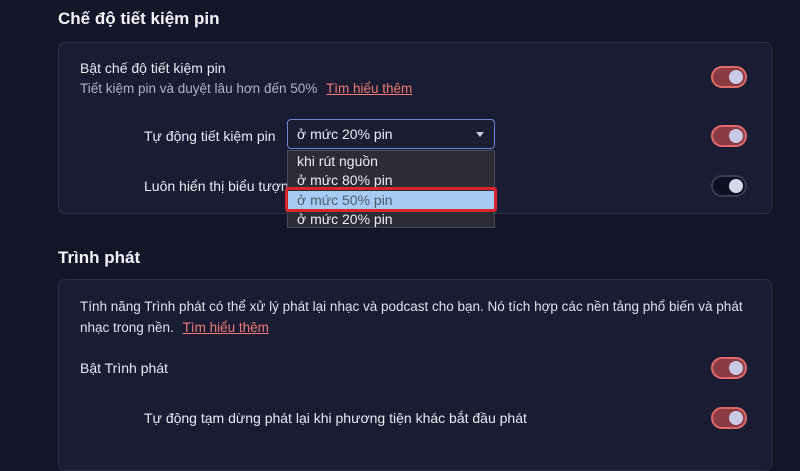  I want to click on player-enable-toggle, so click(729, 368).